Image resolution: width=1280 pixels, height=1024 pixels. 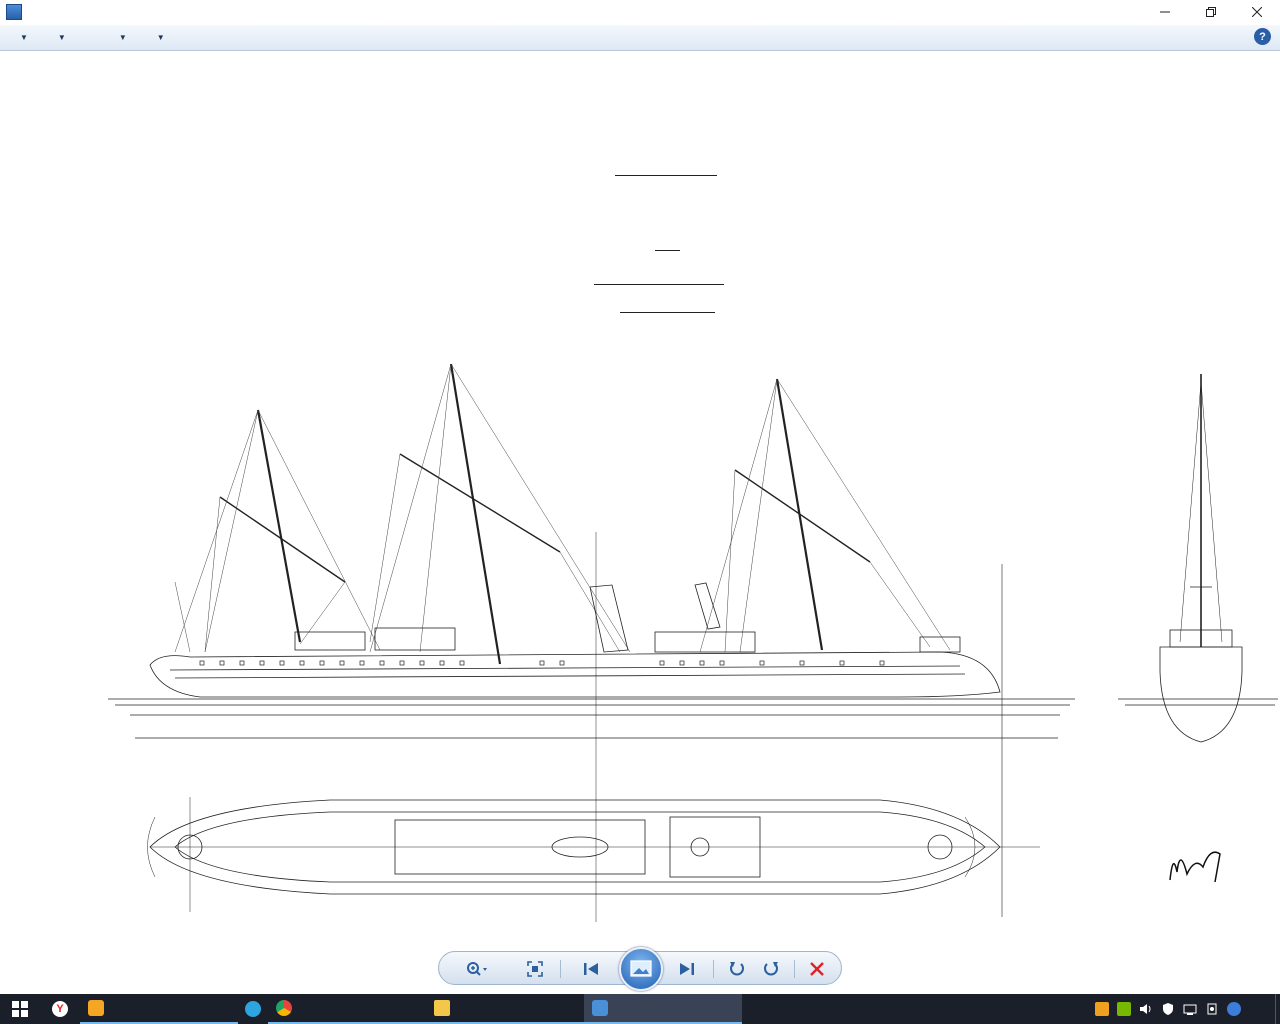 What do you see at coordinates (640, 12) in the screenshot?
I see `title-bar` at bounding box center [640, 12].